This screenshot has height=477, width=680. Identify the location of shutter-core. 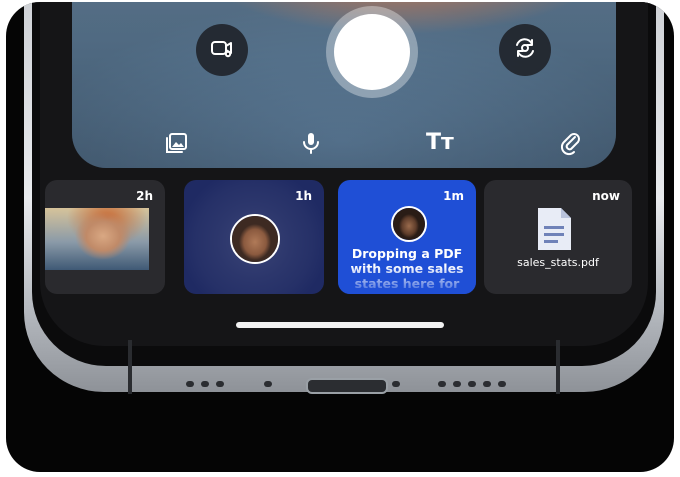
(372, 52).